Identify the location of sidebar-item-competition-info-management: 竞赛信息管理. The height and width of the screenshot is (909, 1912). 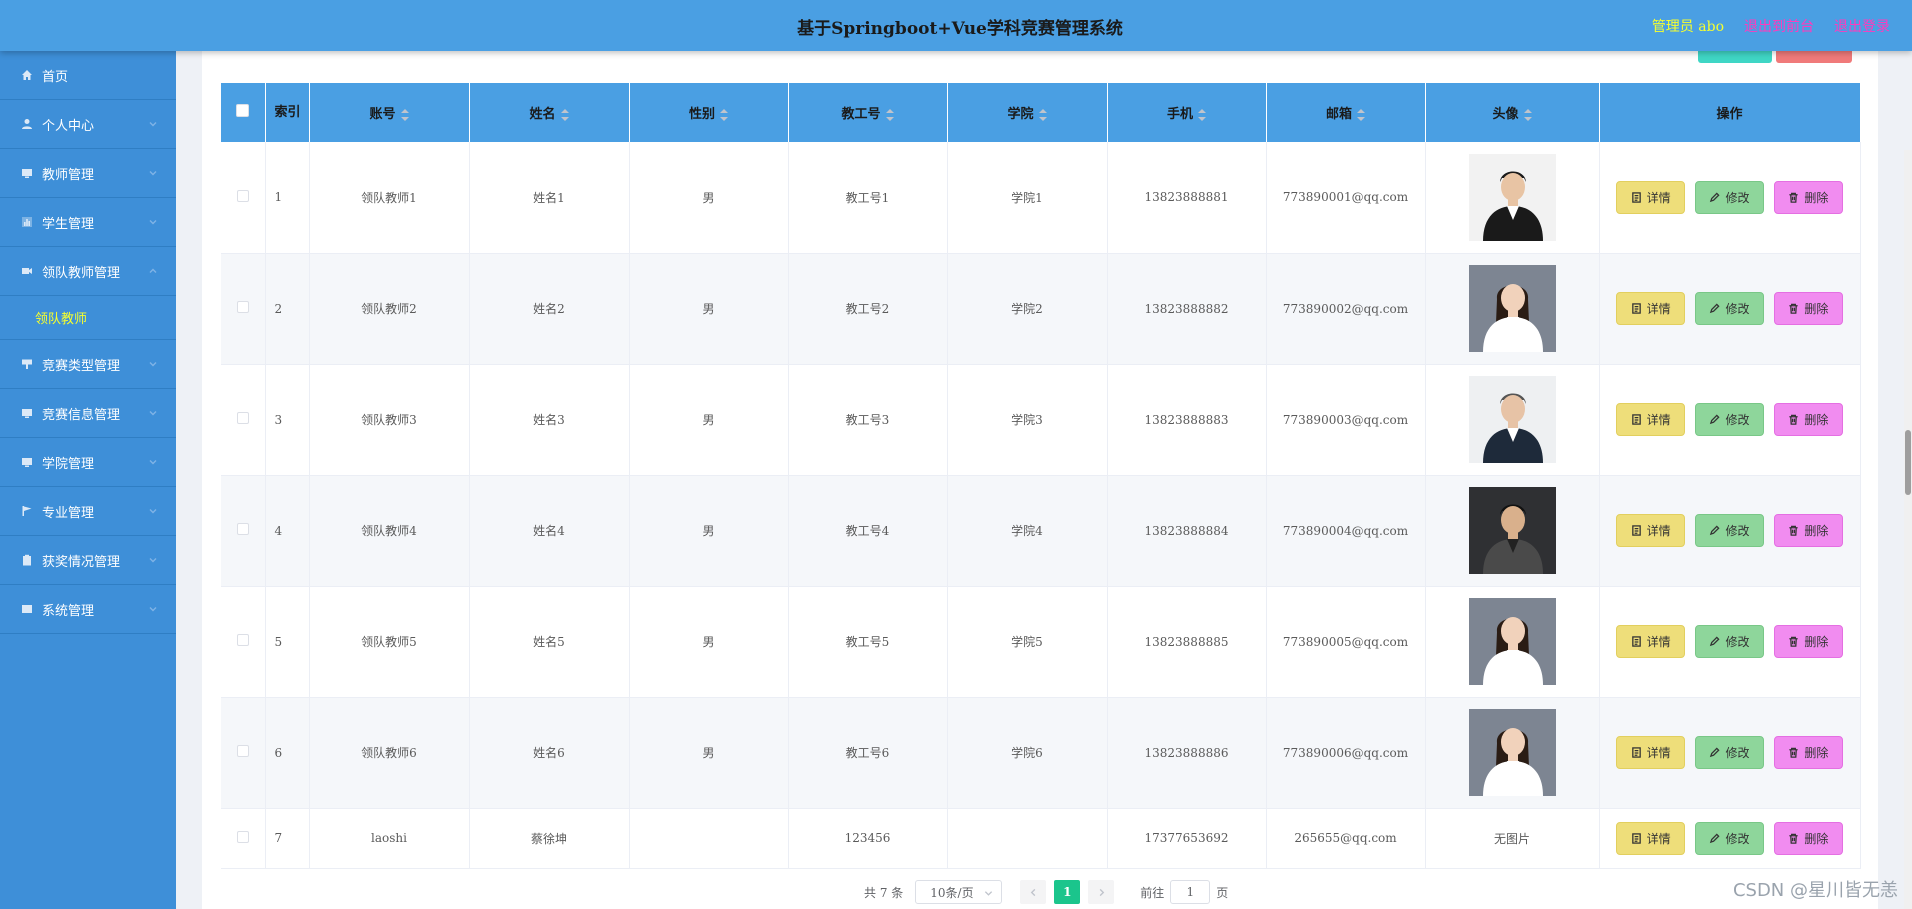
(88, 413).